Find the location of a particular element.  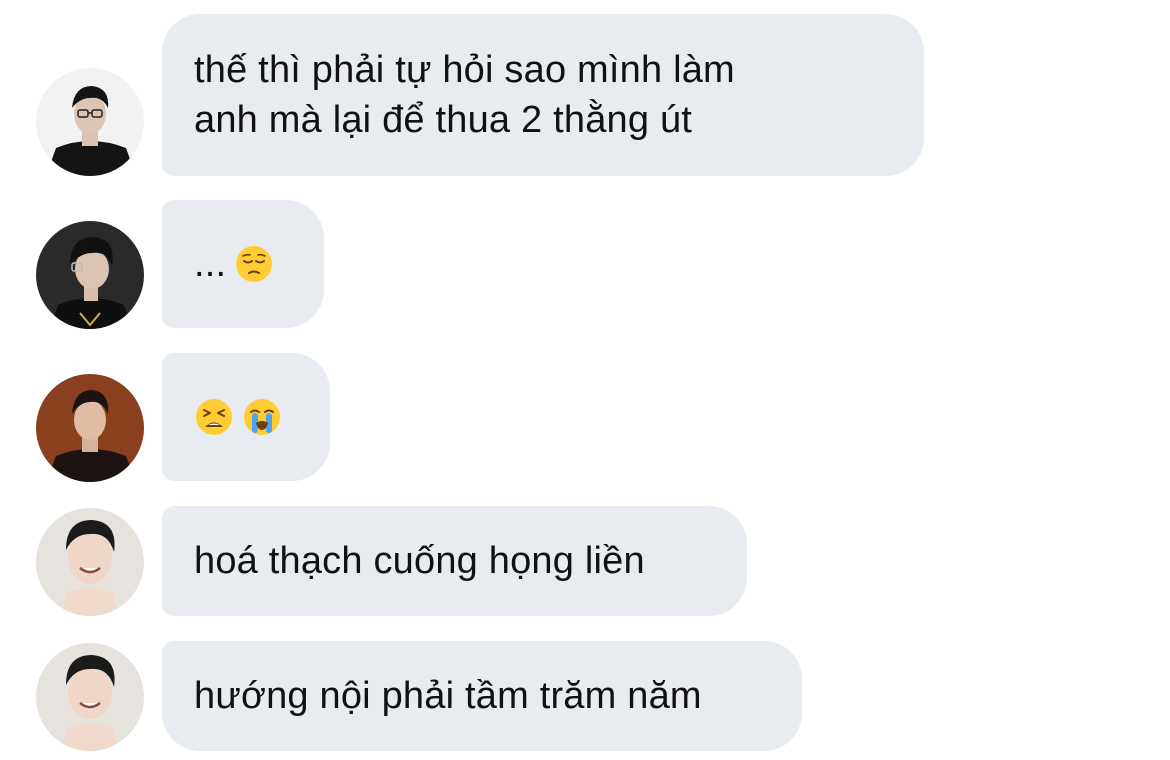

loudly-crying-face-emoji is located at coordinates (262, 417).